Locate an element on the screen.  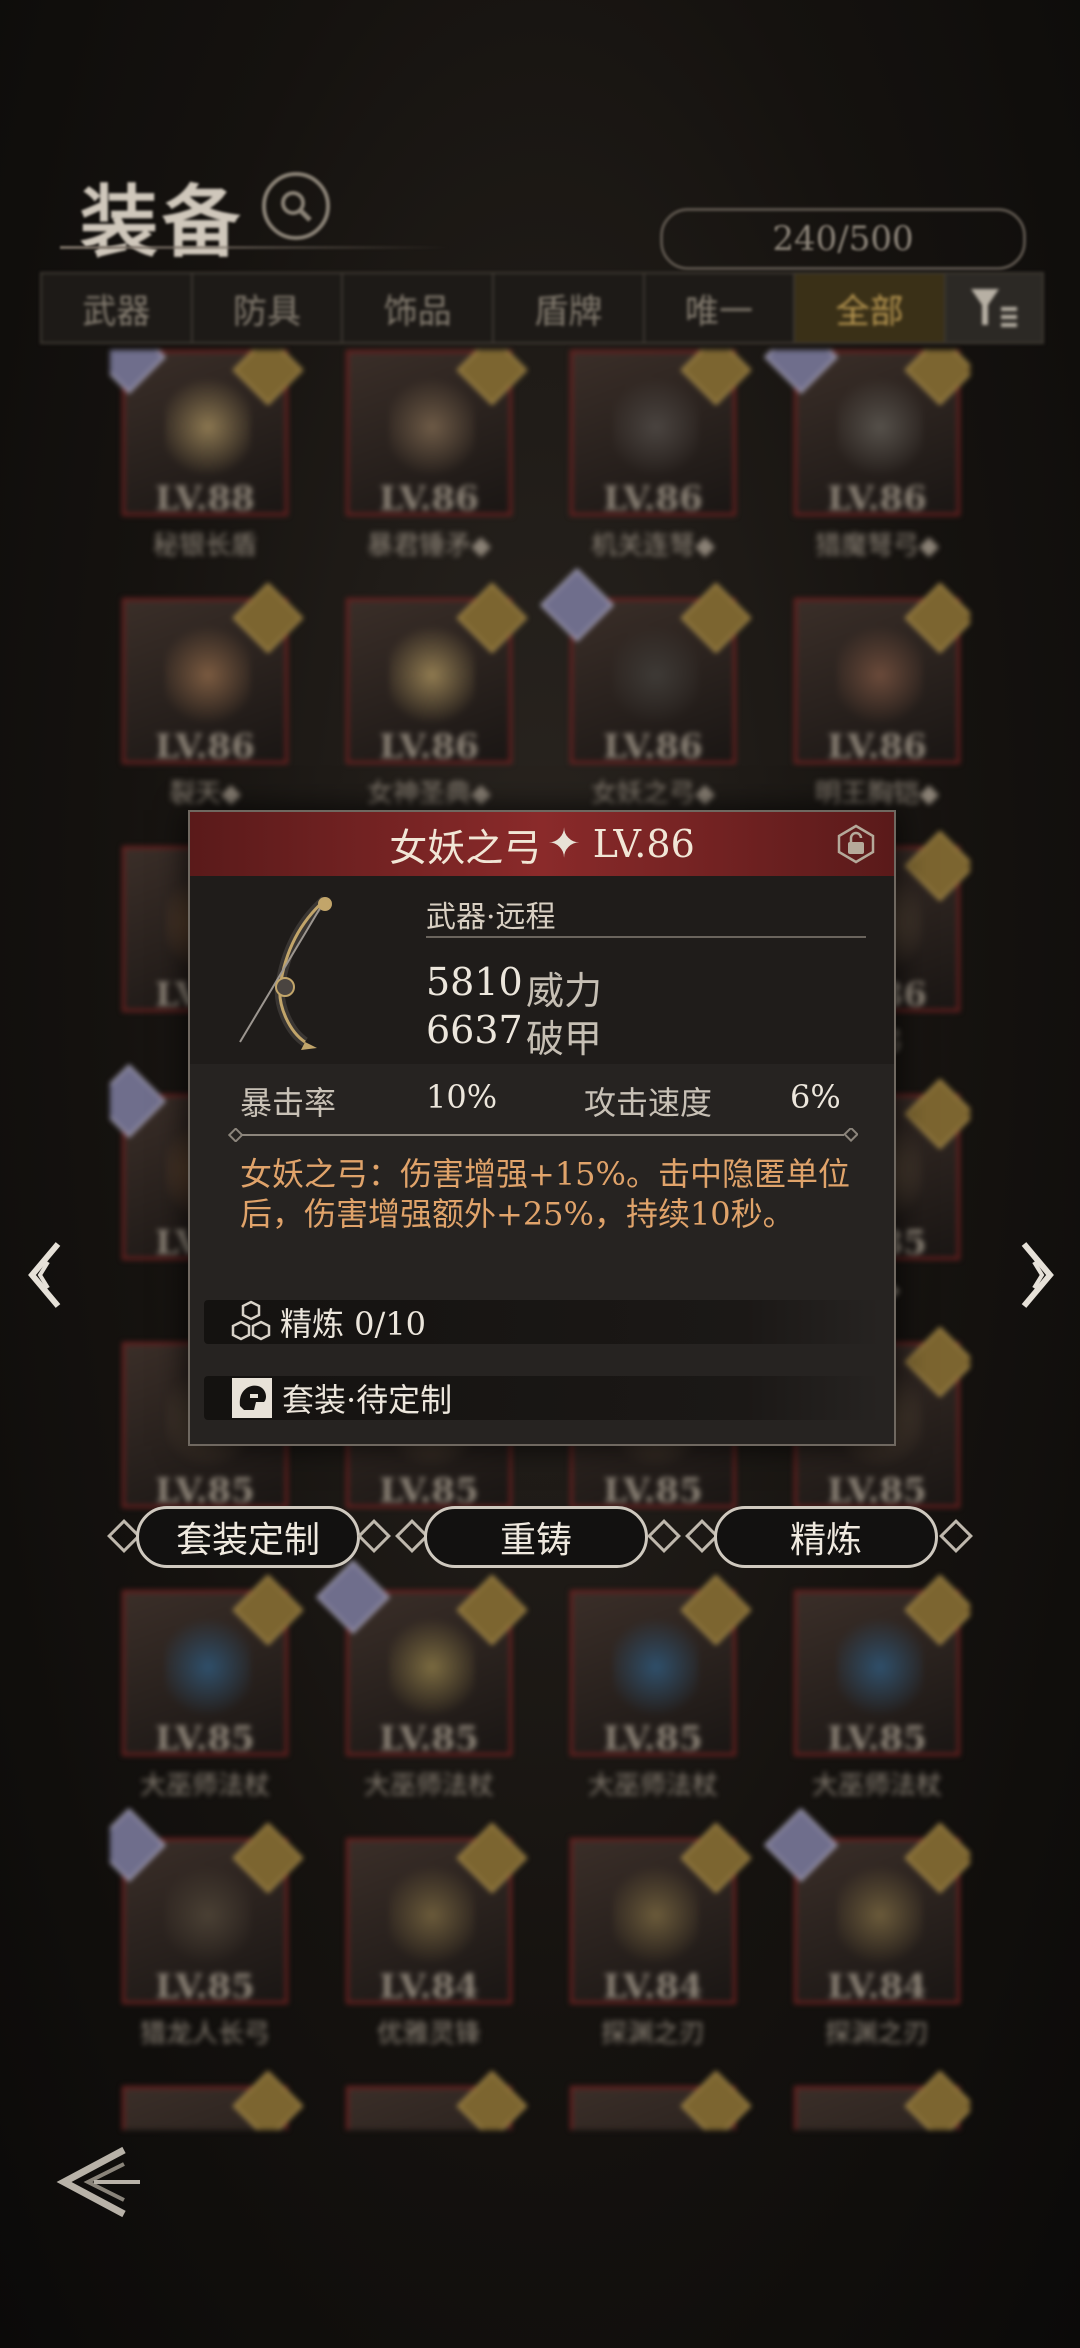
pierce-value: 6637 is located at coordinates (474, 1030).